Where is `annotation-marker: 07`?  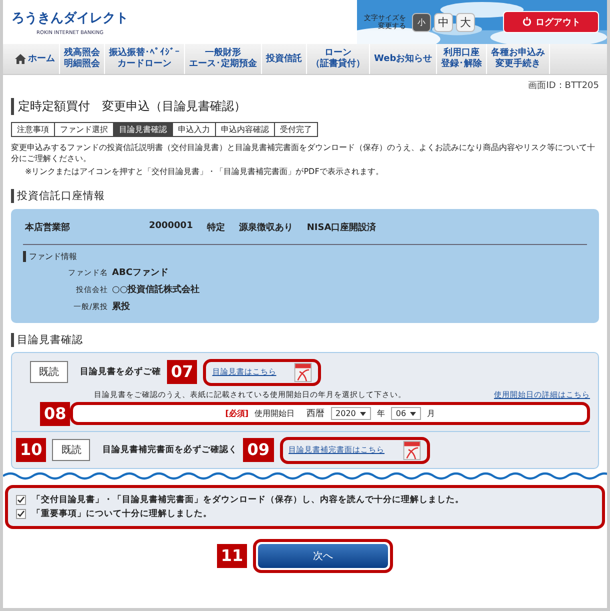 annotation-marker: 07 is located at coordinates (182, 372).